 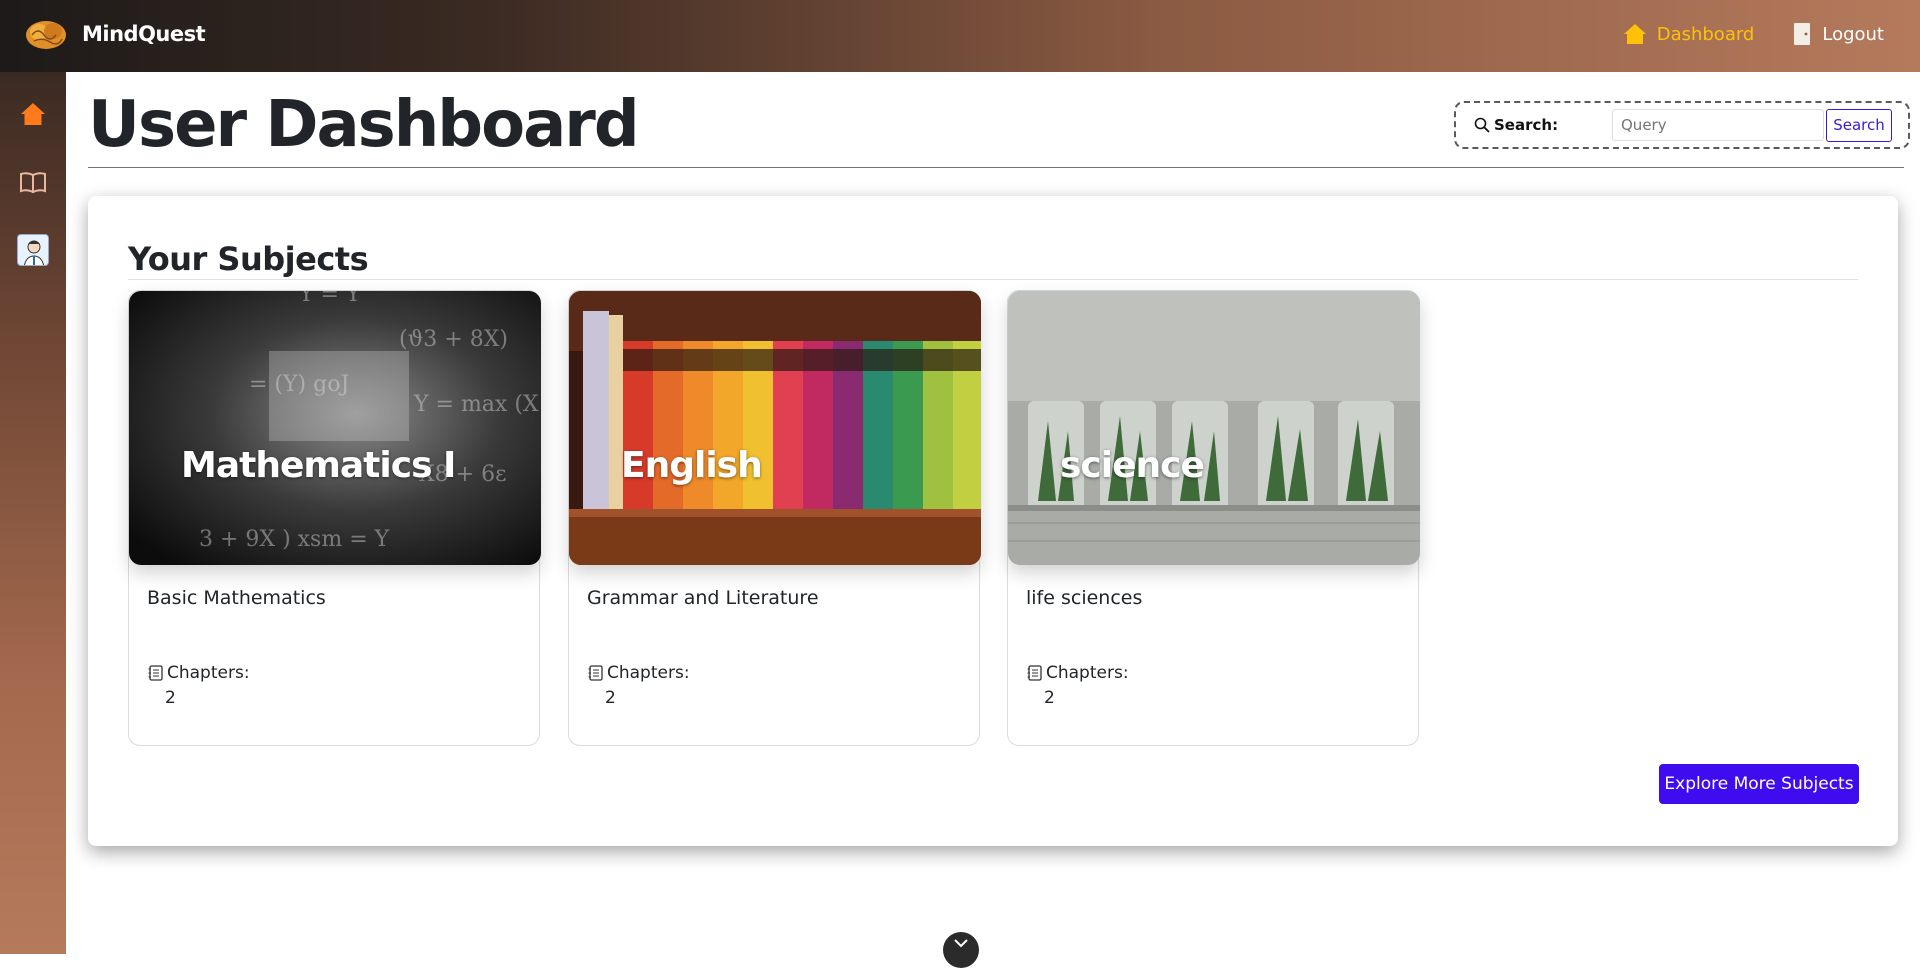 I want to click on books-shelf-image, so click(x=775, y=428).